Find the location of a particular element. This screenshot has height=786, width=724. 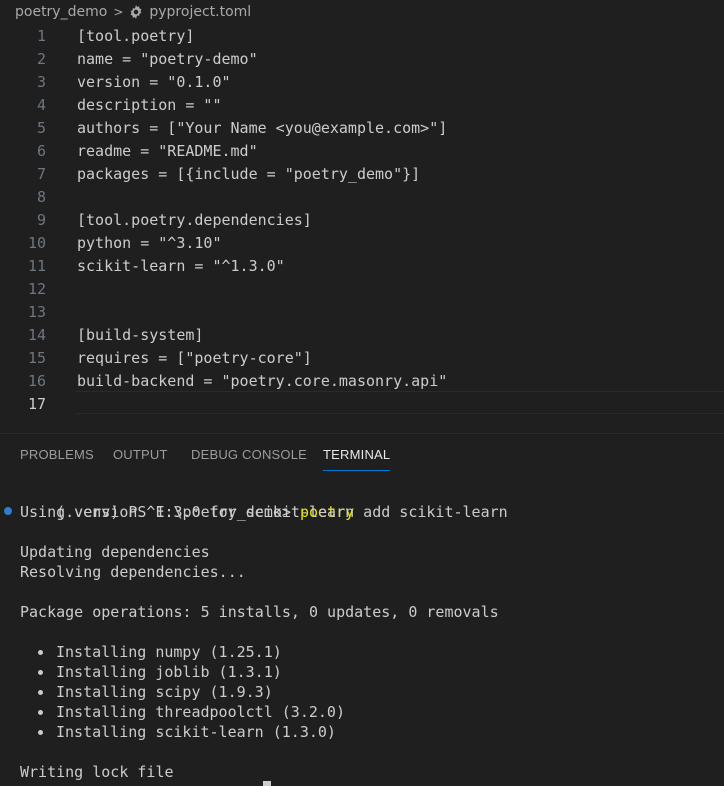

line-text: requires = ["poetry-core"] is located at coordinates (194, 358).